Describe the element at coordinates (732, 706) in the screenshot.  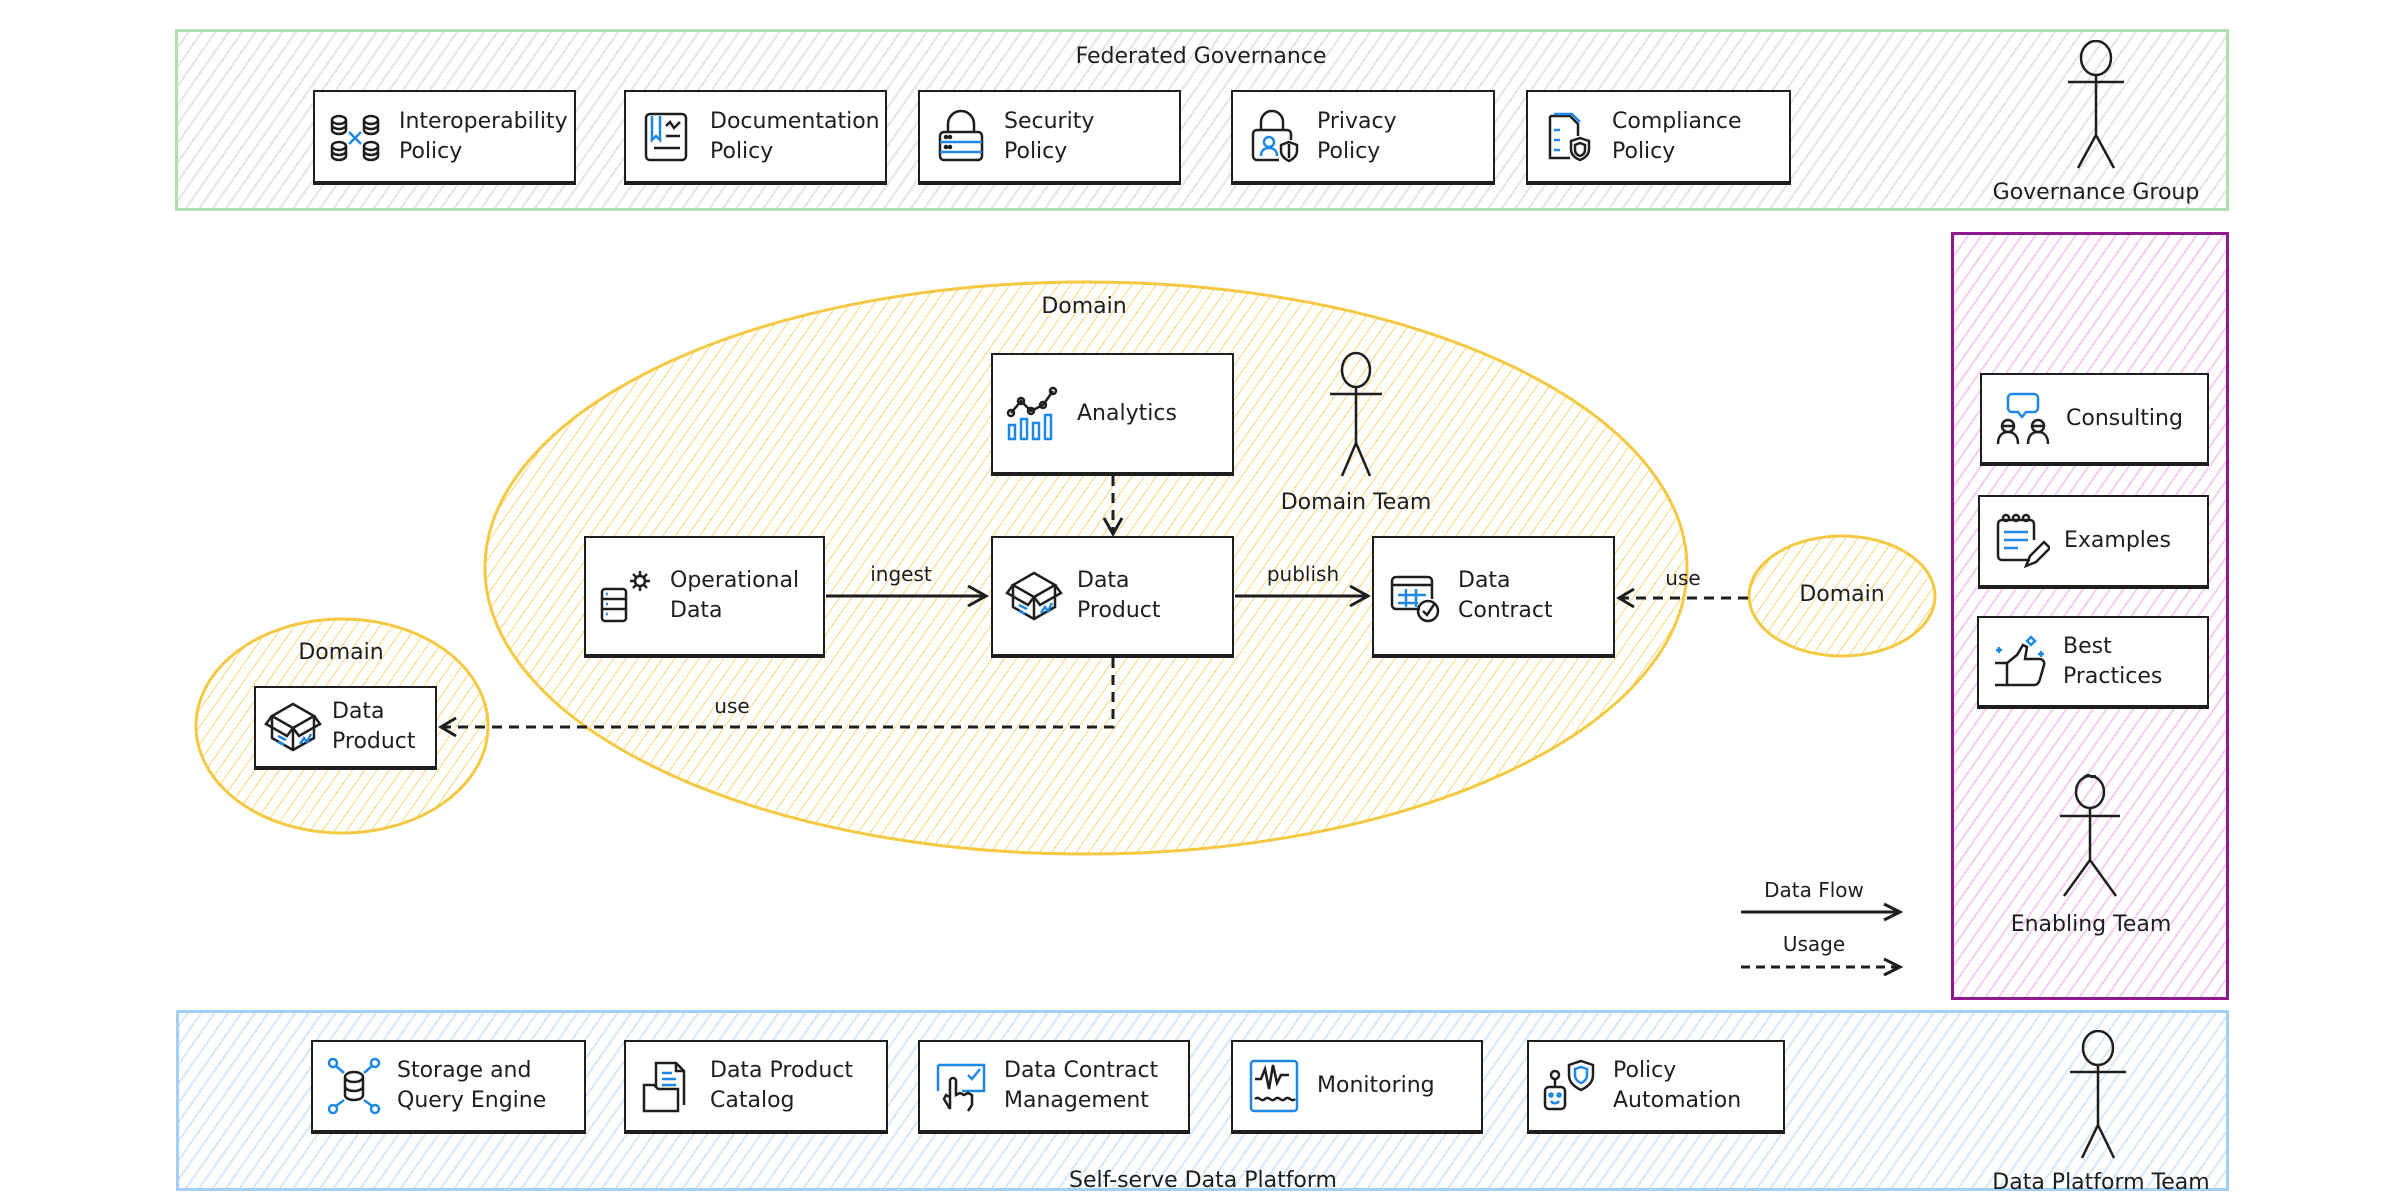
I see `edge-label-use-left: use` at that location.